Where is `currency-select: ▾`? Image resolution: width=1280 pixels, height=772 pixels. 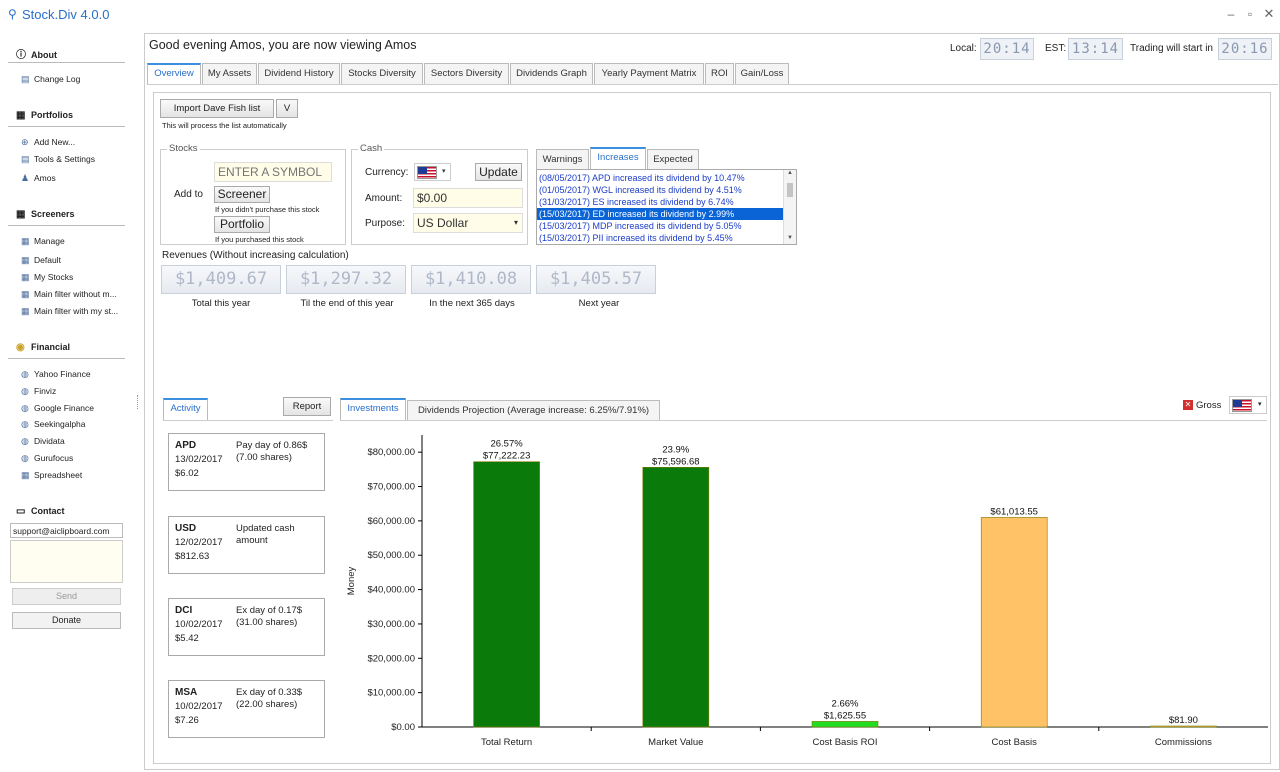
currency-select: ▾ is located at coordinates (432, 172).